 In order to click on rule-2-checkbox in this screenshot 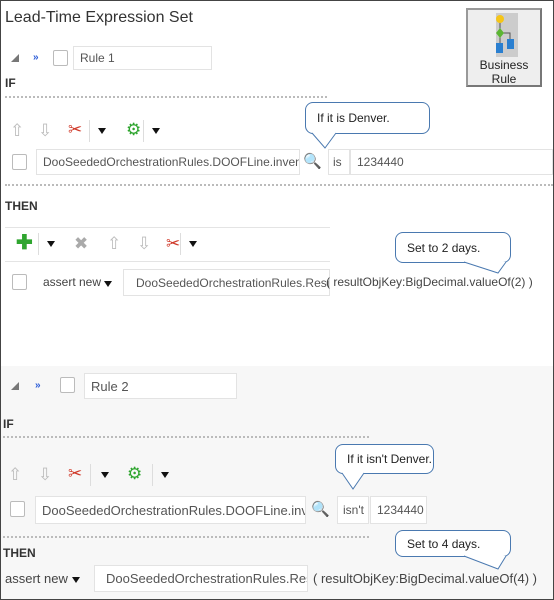, I will do `click(67, 385)`.